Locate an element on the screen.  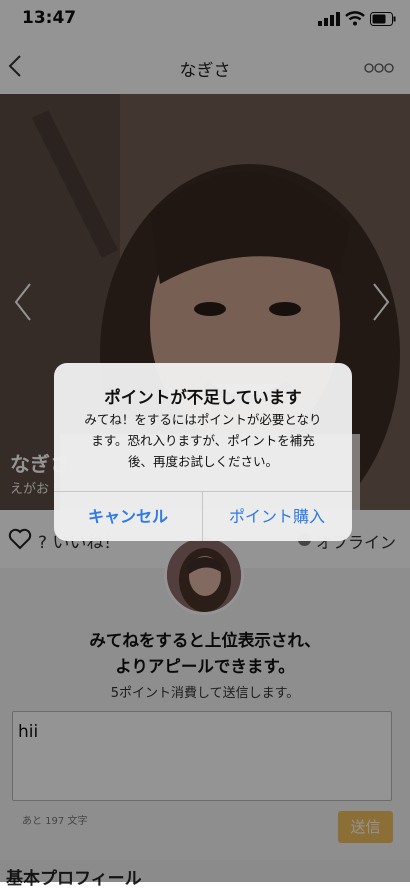
alert-message-line-3: 後、再度お試しください。 is located at coordinates (202, 461).